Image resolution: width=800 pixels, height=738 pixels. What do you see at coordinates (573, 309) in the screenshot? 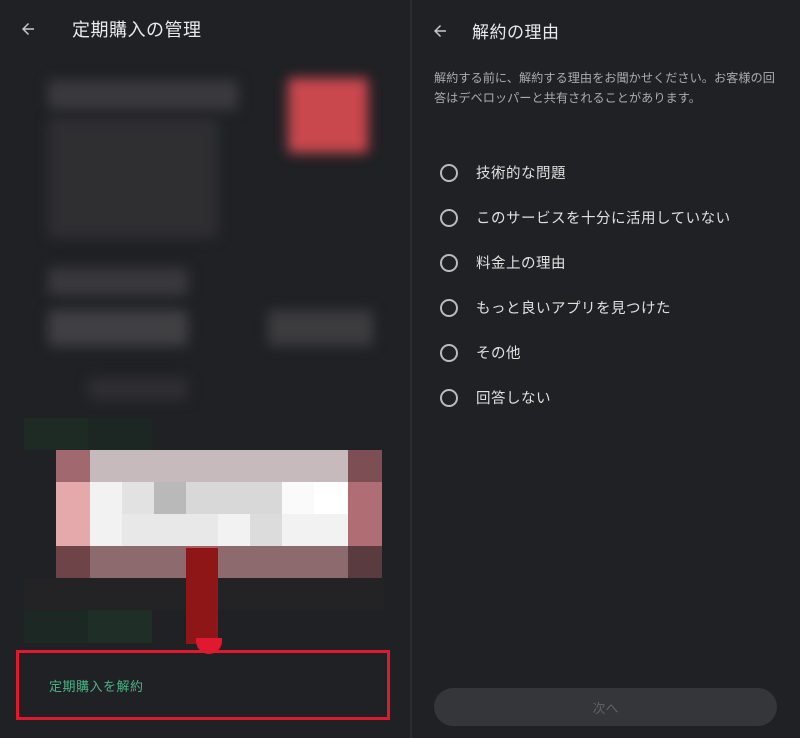
I see `reason-option-label: もっと良いアプリを見つけた` at bounding box center [573, 309].